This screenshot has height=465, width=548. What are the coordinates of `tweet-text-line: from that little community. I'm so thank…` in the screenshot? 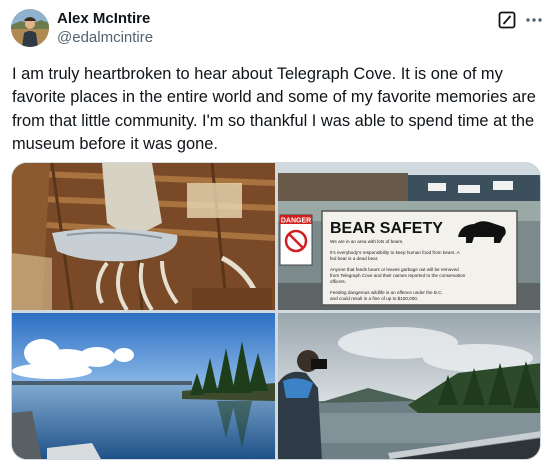 It's located at (273, 120).